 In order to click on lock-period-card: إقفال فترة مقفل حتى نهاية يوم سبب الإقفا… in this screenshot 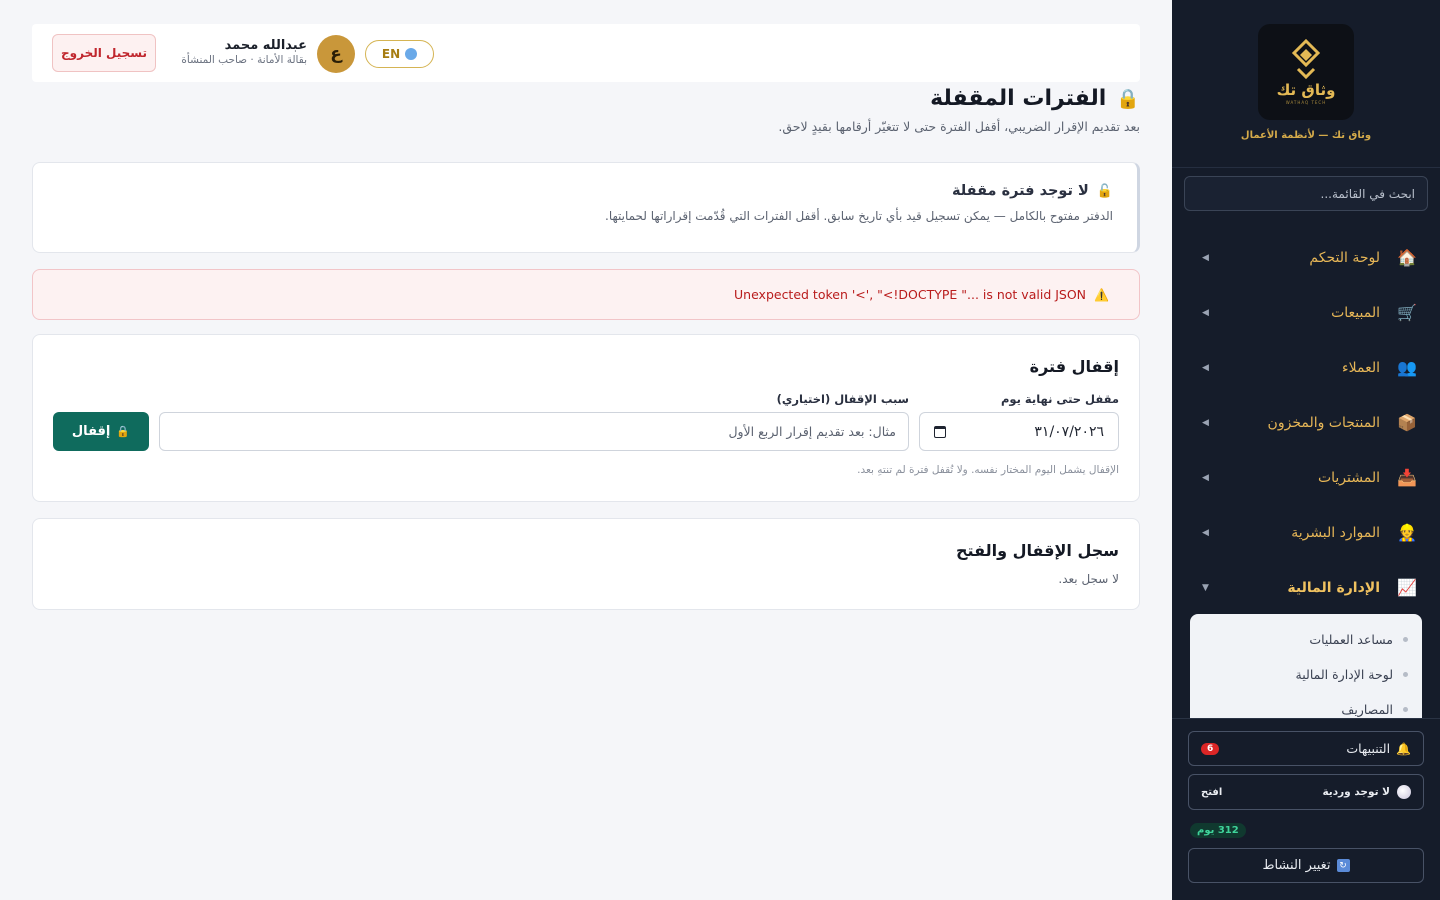, I will do `click(586, 418)`.